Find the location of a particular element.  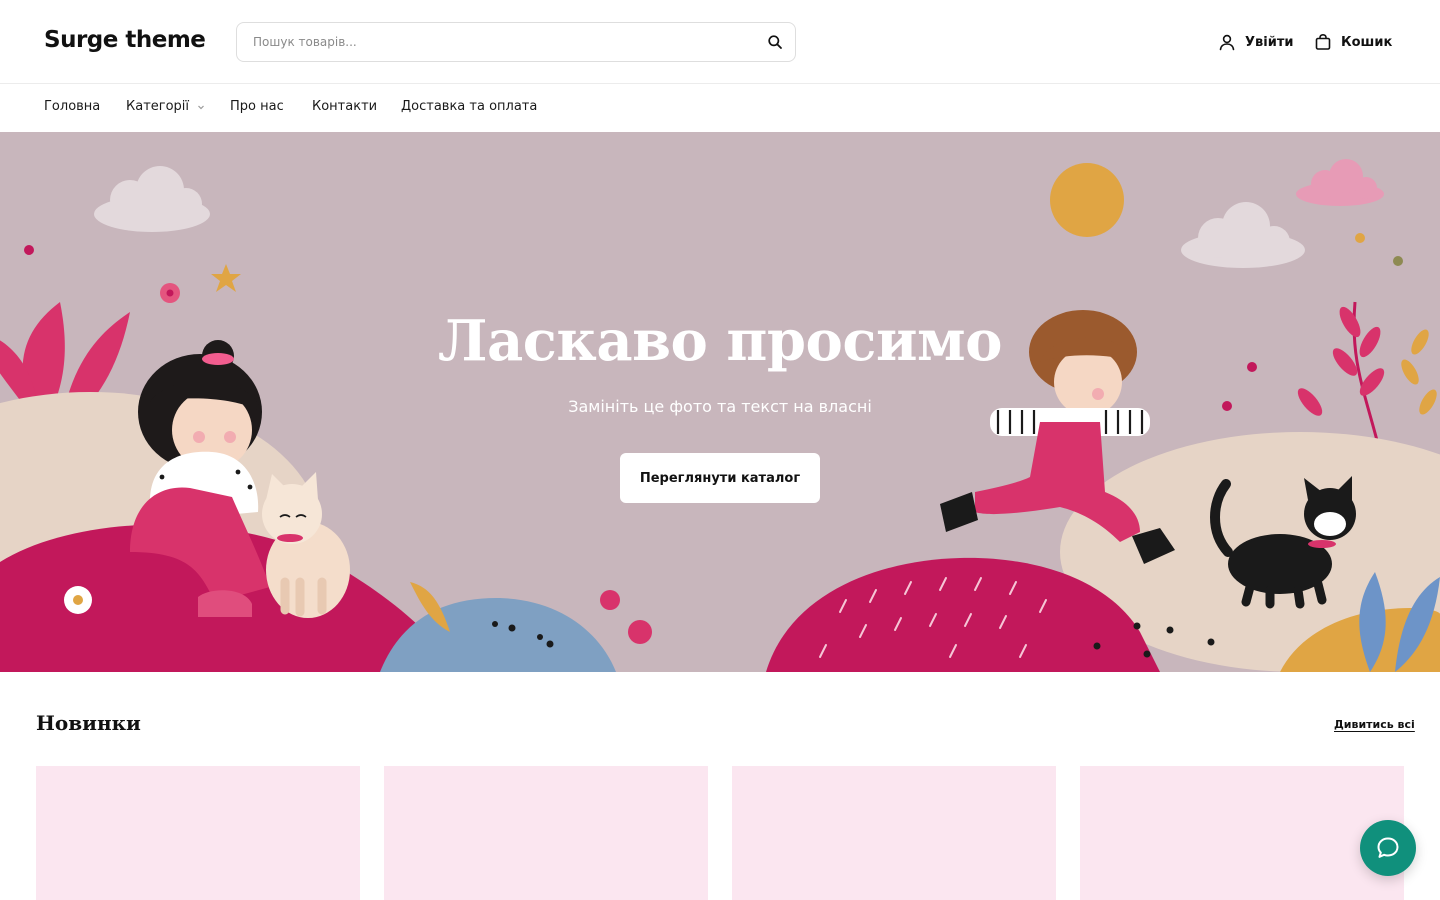

search-input is located at coordinates (497, 42).